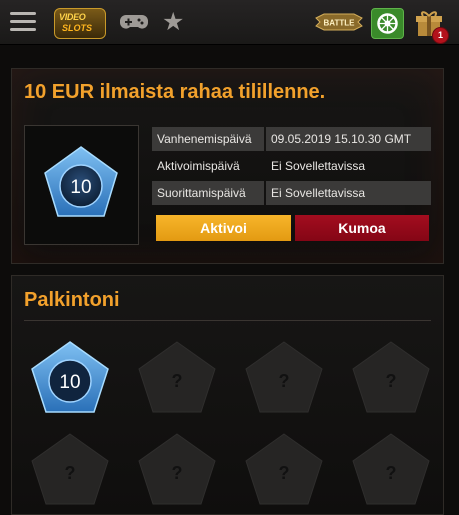 The width and height of the screenshot is (459, 515). Describe the element at coordinates (348, 193) in the screenshot. I see `completion-value: Ei Sovellettavissa` at that location.